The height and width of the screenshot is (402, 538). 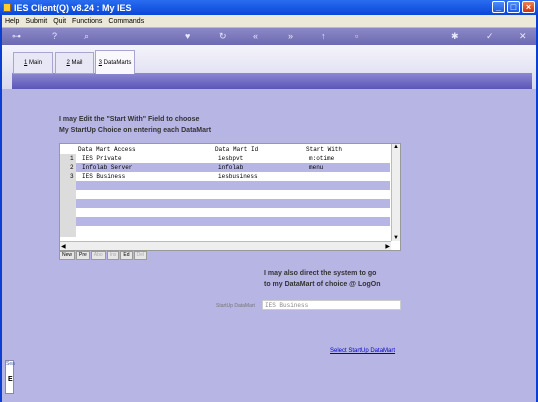 What do you see at coordinates (272, 81) in the screenshot?
I see `tab-strip-band` at bounding box center [272, 81].